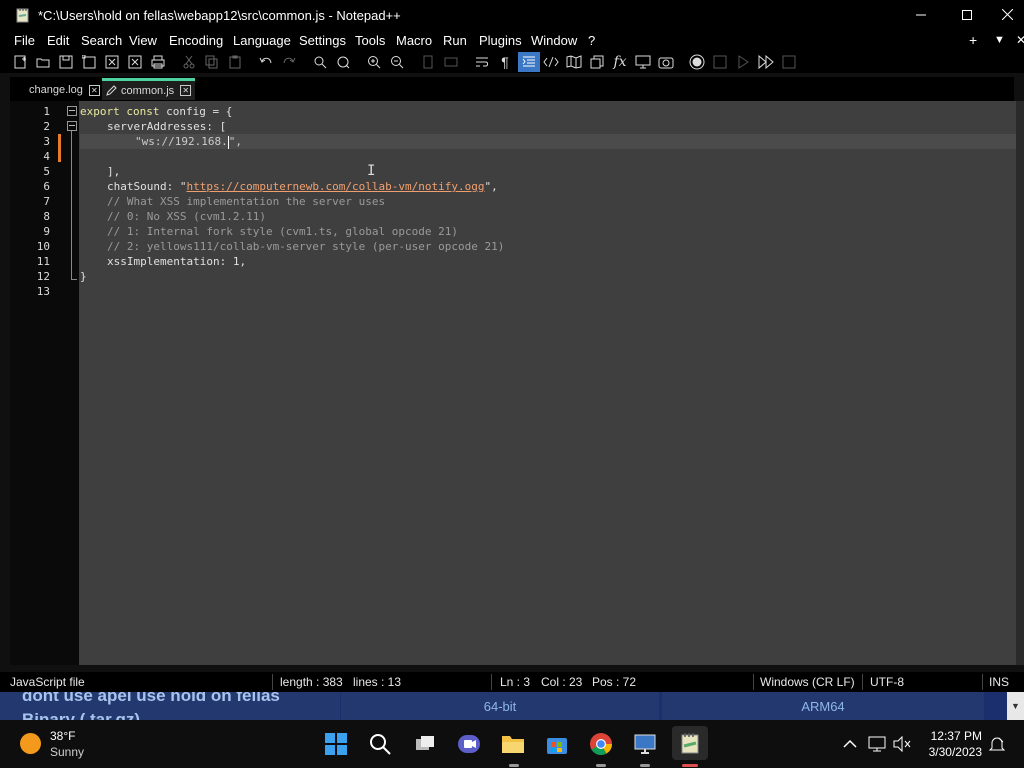  What do you see at coordinates (469, 744) in the screenshot?
I see `teams-icon` at bounding box center [469, 744].